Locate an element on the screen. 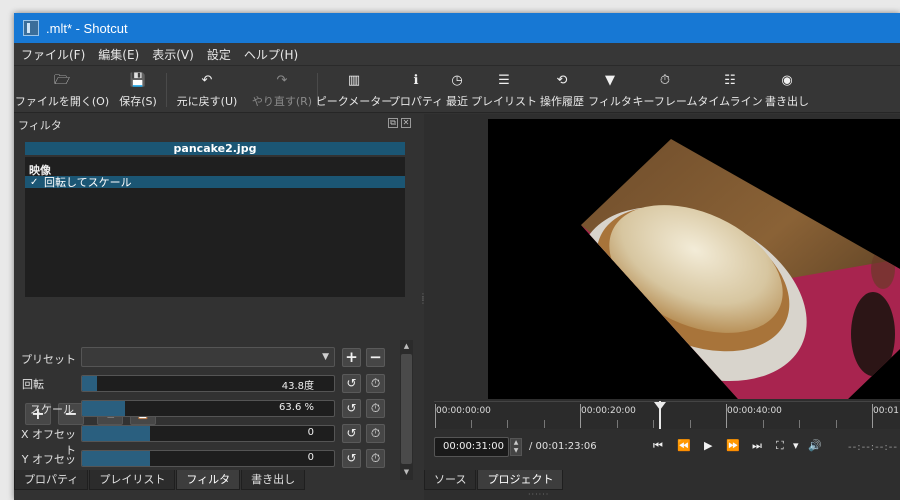 The width and height of the screenshot is (900, 500). scale-reset-button: ↺ is located at coordinates (351, 408).